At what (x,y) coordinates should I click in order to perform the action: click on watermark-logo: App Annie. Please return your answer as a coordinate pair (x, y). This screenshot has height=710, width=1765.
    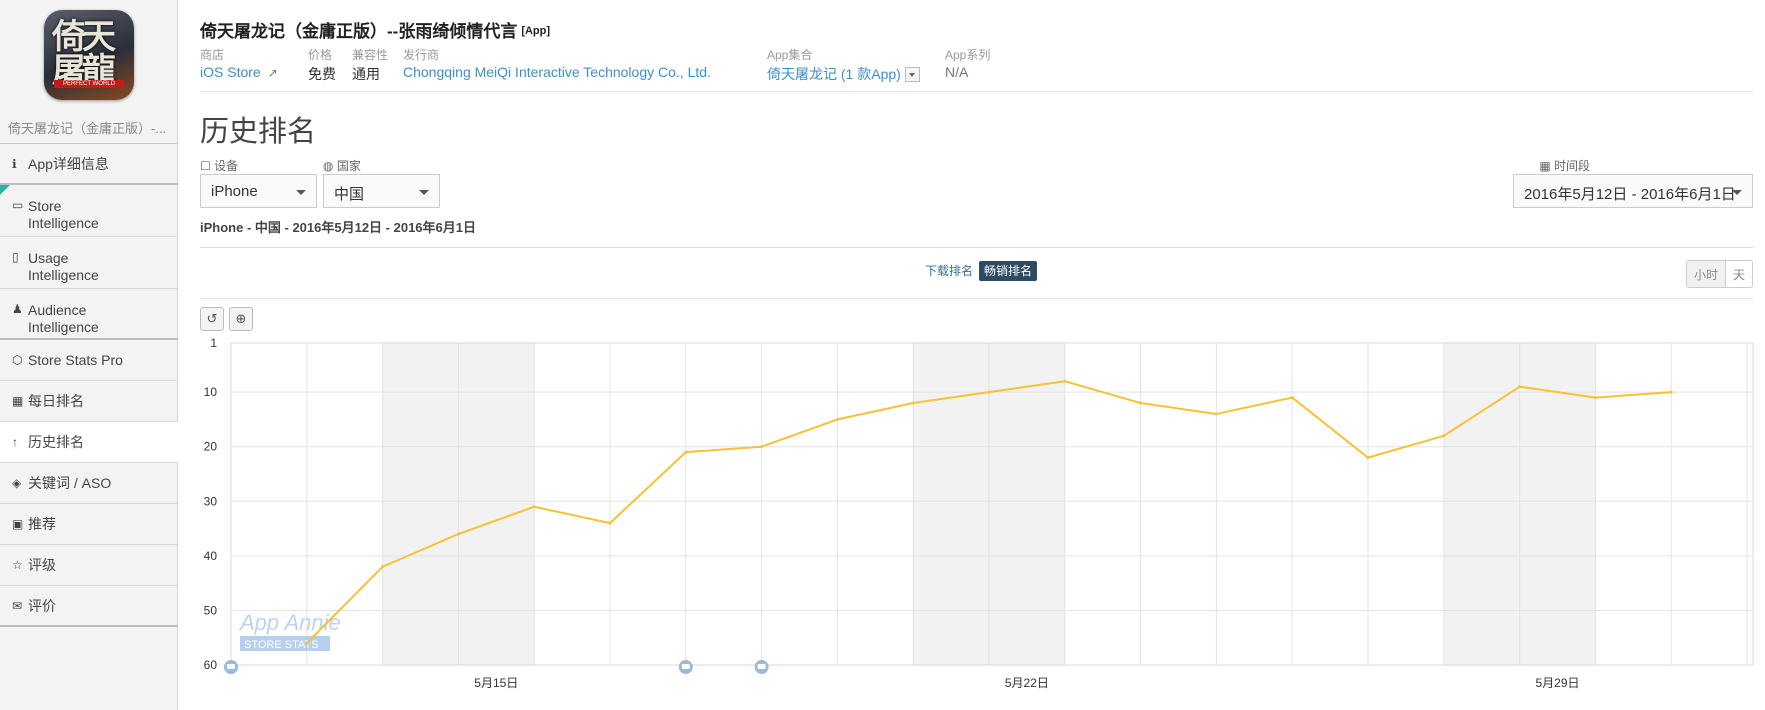
    Looking at the image, I should click on (289, 622).